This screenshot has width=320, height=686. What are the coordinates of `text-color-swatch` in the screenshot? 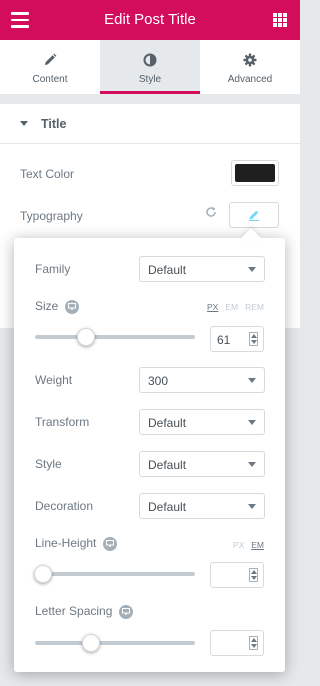 It's located at (255, 173).